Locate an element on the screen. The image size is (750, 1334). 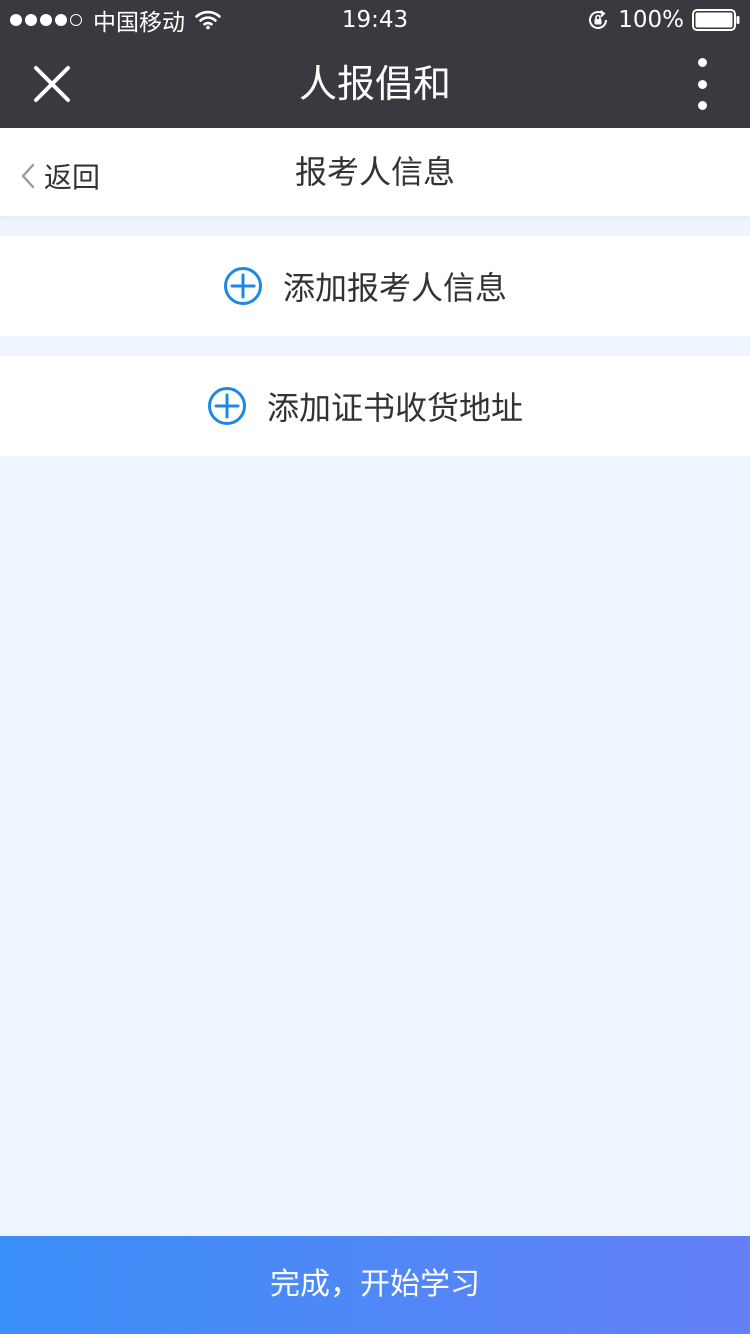
finish-start-learning-button: 完成，开始学习 is located at coordinates (375, 1285).